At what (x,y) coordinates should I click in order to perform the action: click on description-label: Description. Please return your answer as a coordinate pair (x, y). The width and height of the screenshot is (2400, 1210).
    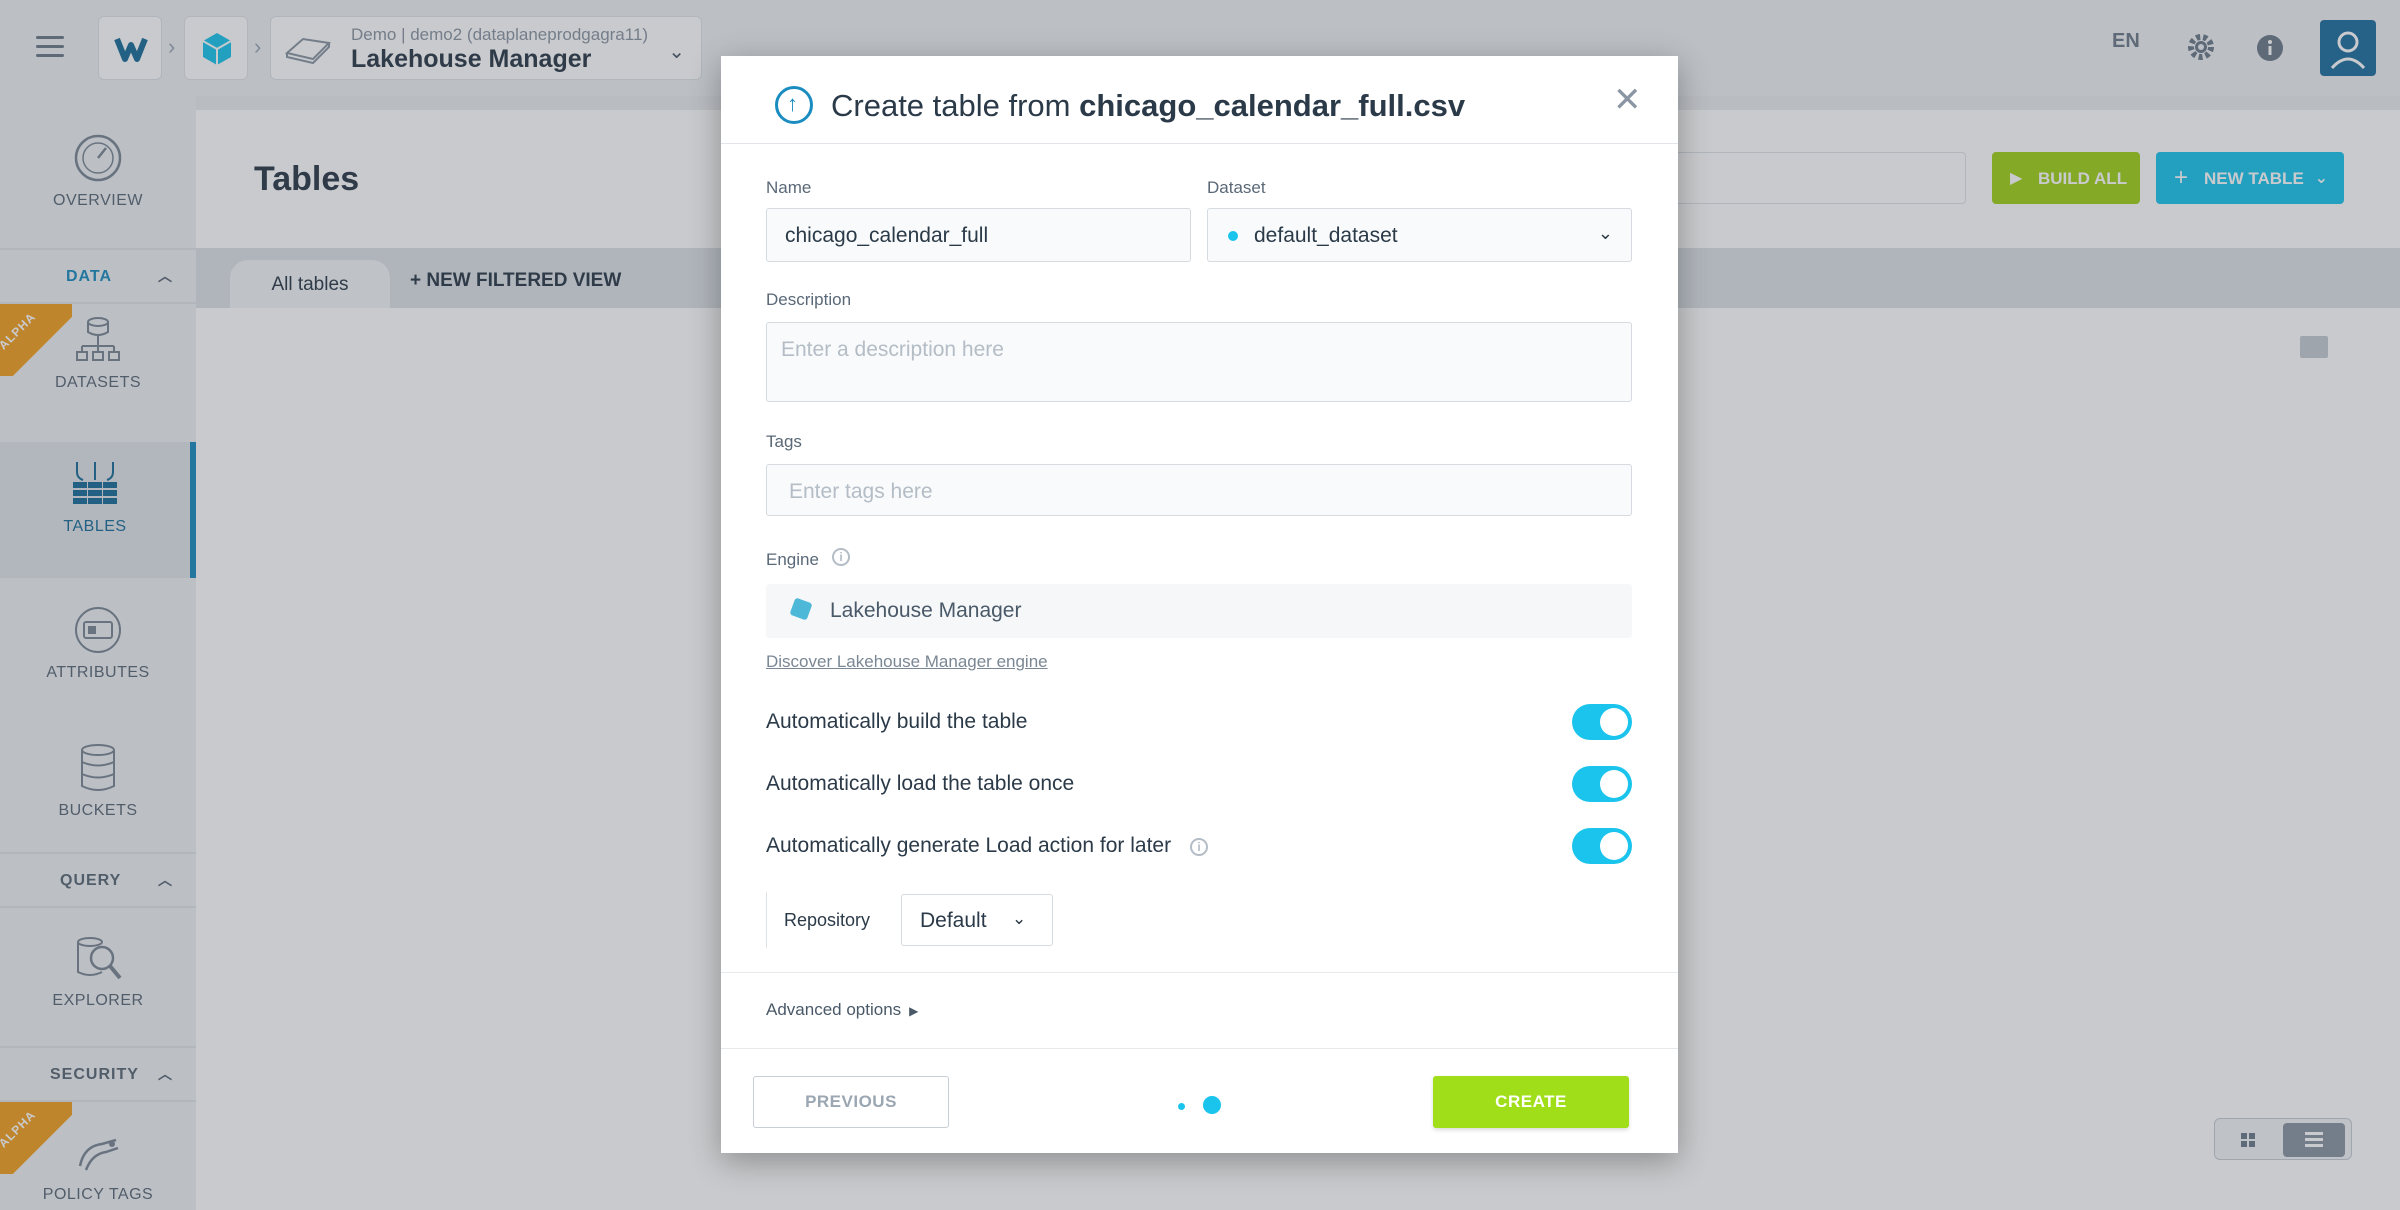
    Looking at the image, I should click on (809, 299).